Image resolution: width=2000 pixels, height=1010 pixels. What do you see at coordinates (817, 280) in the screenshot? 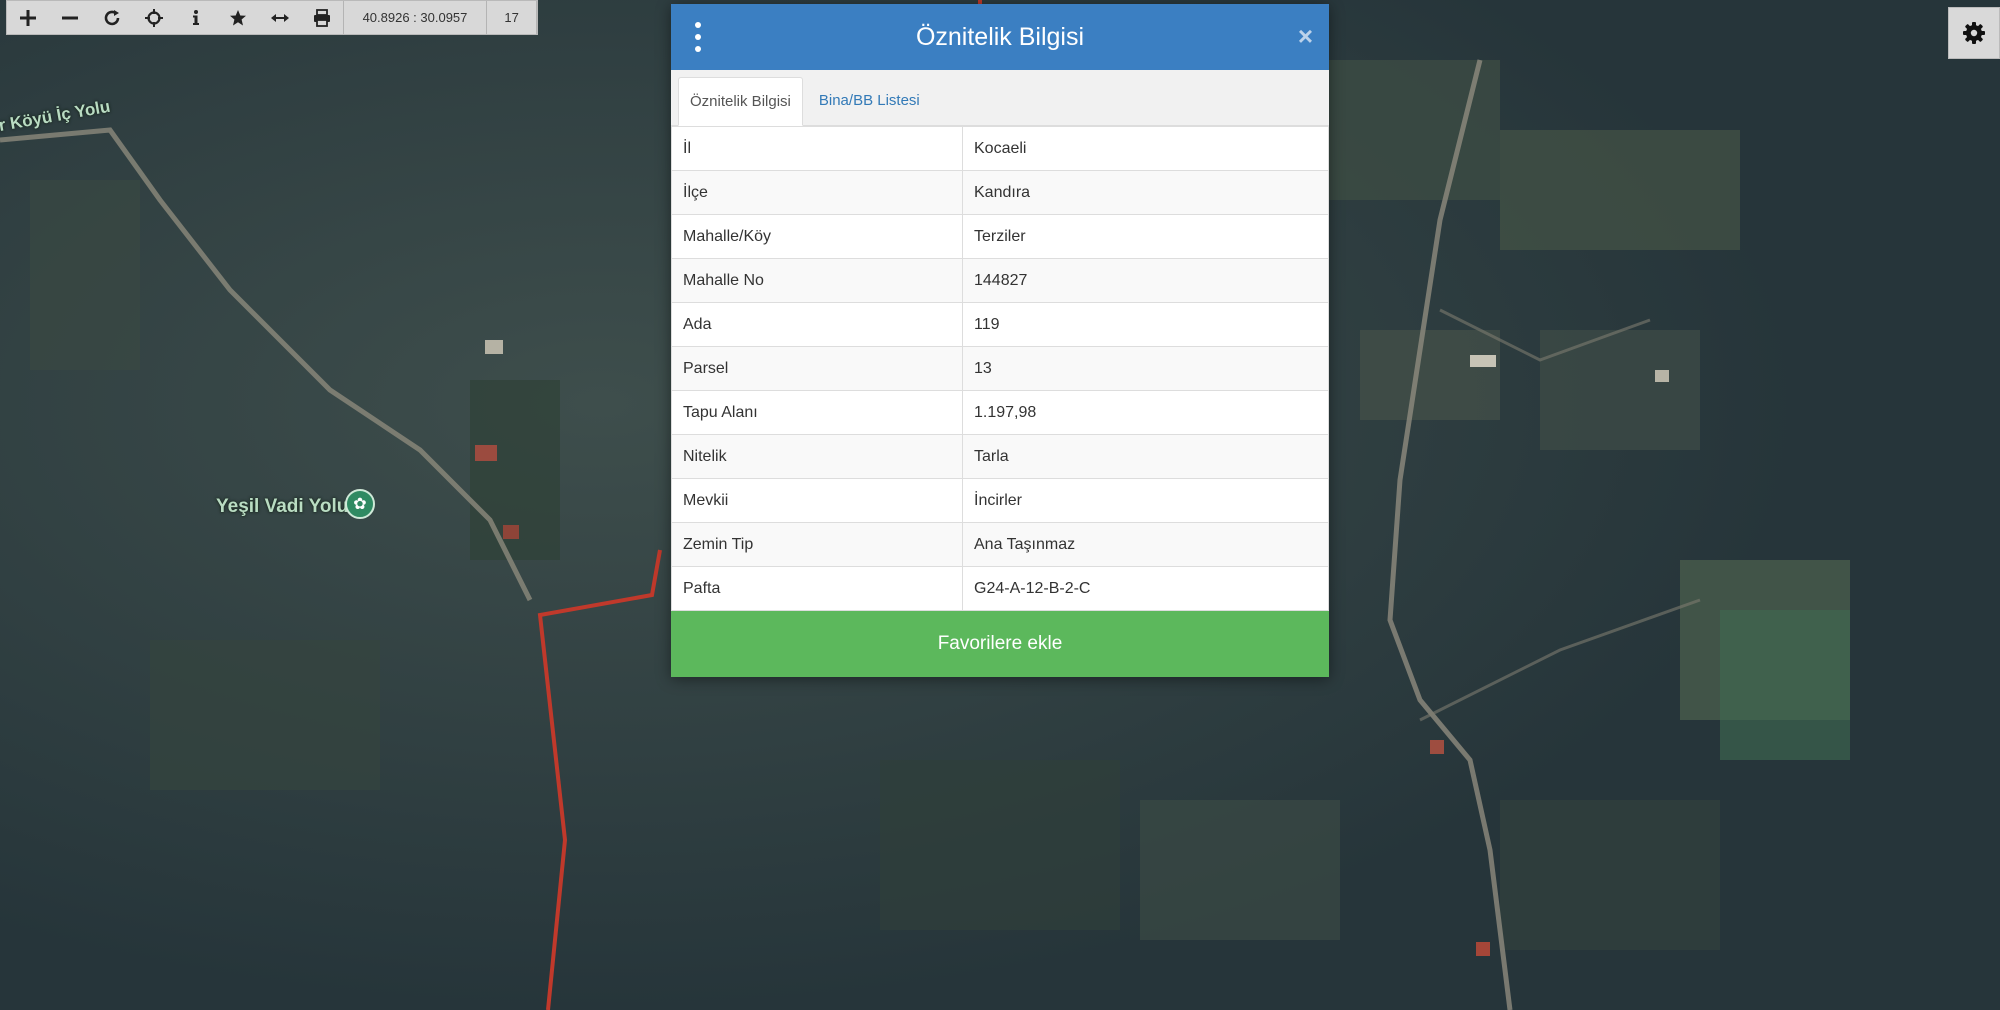
I see `row-key: Mahalle No` at bounding box center [817, 280].